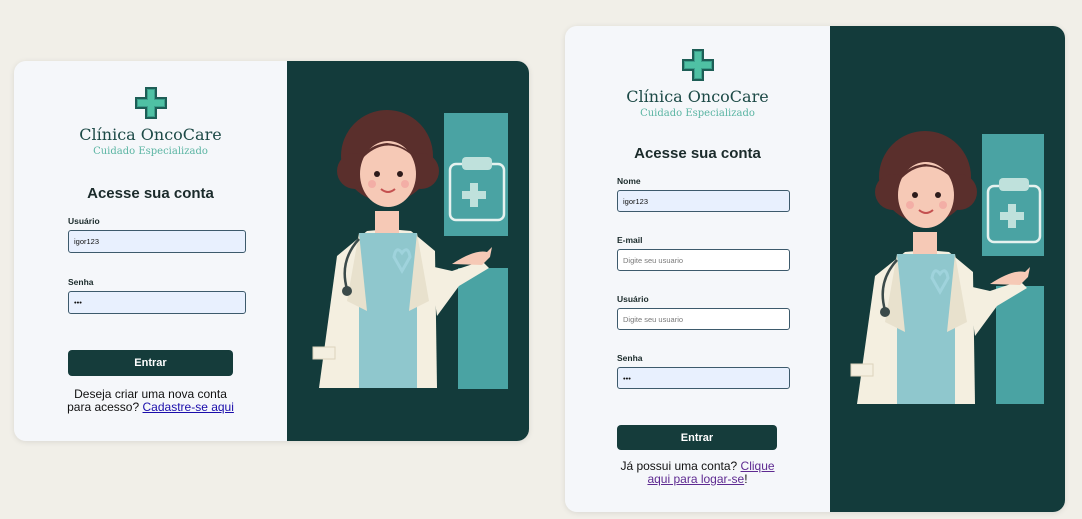  I want to click on register-footer-tail: !, so click(746, 479).